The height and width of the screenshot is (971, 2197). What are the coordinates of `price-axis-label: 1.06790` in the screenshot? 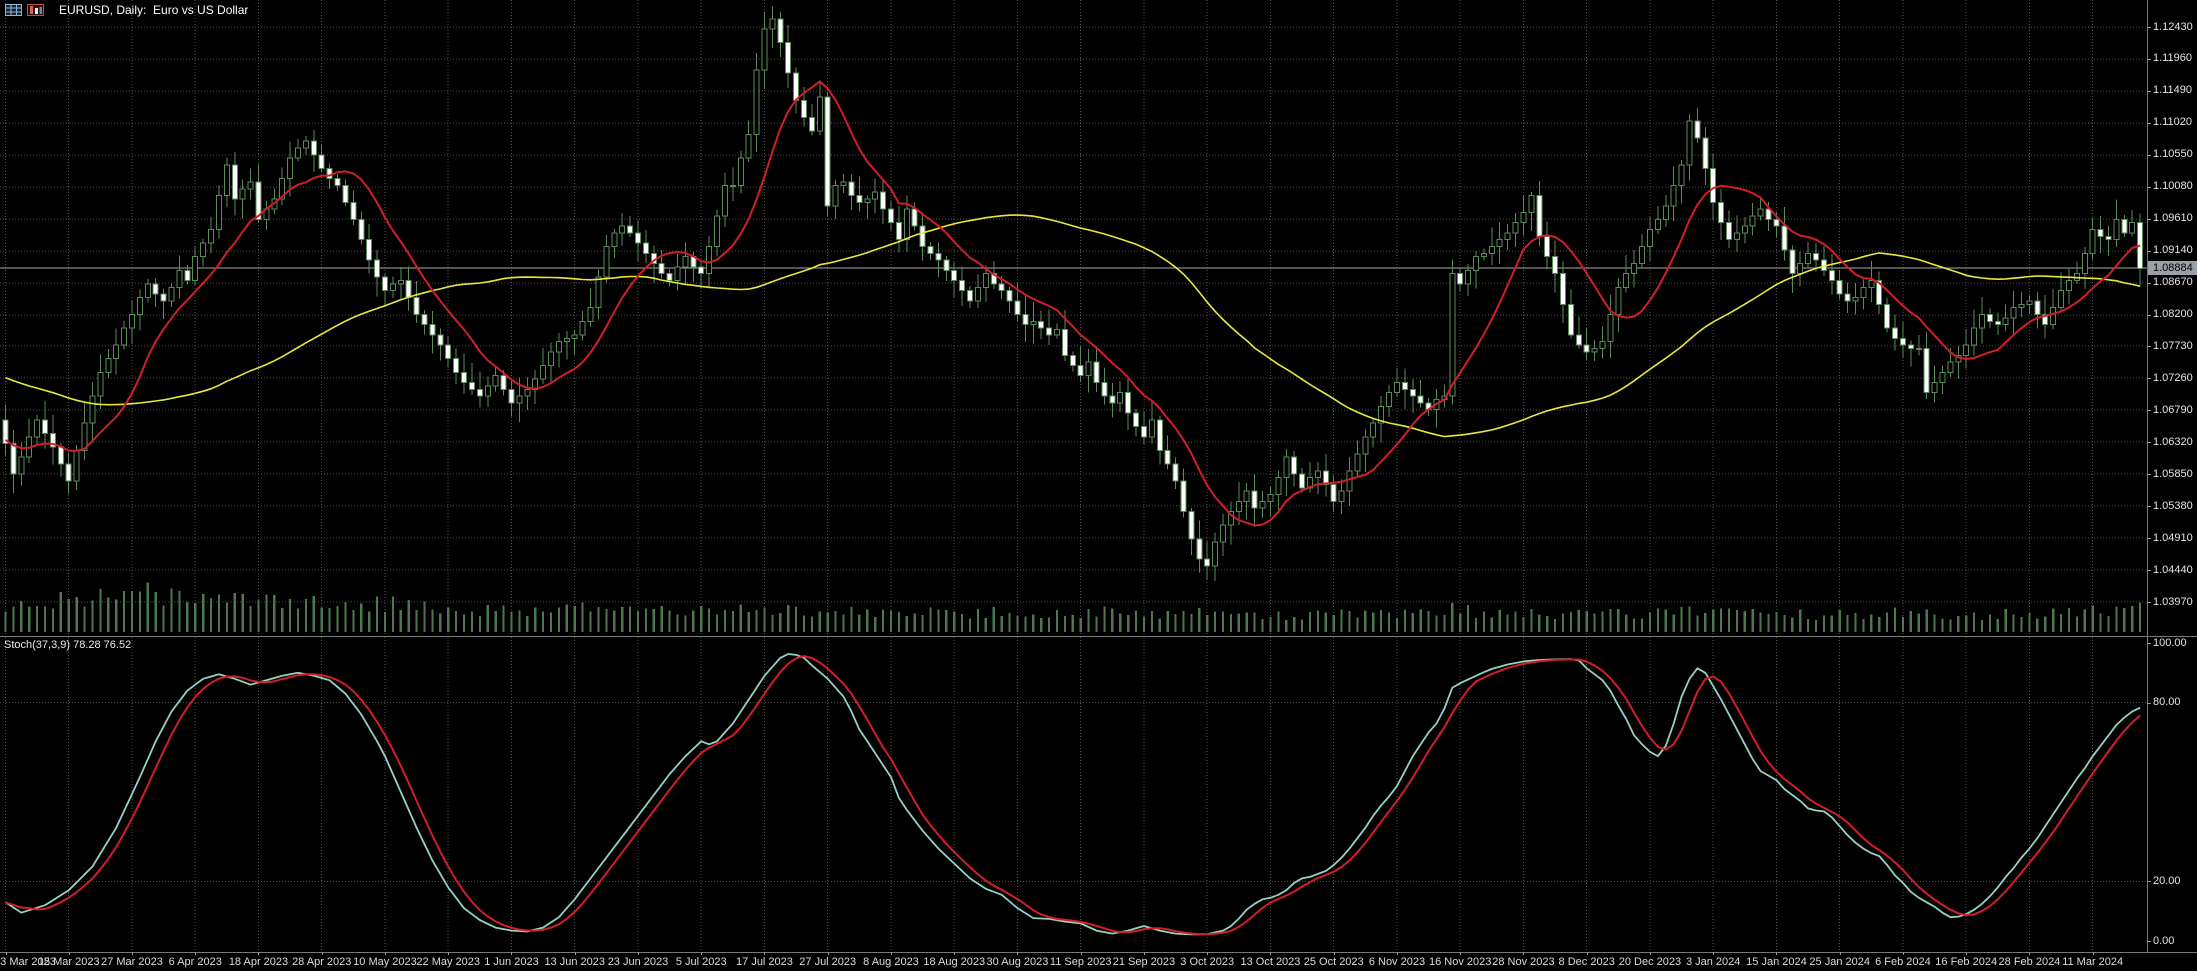 It's located at (2173, 409).